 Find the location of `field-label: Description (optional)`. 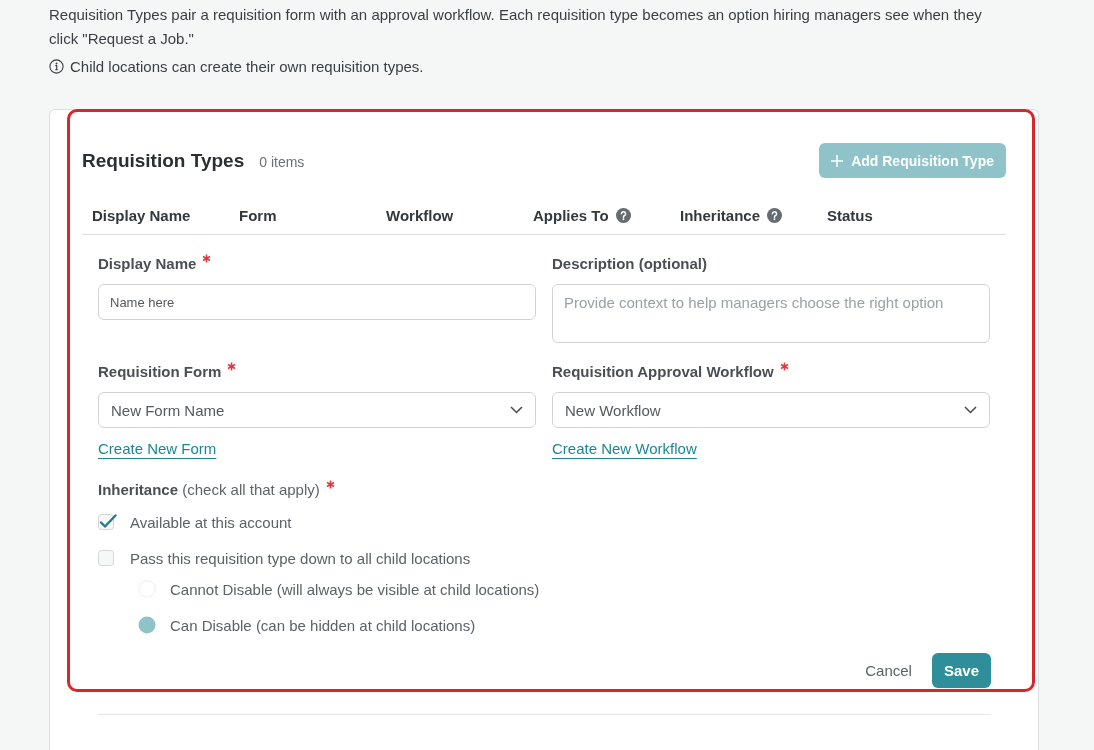

field-label: Description (optional) is located at coordinates (629, 264).